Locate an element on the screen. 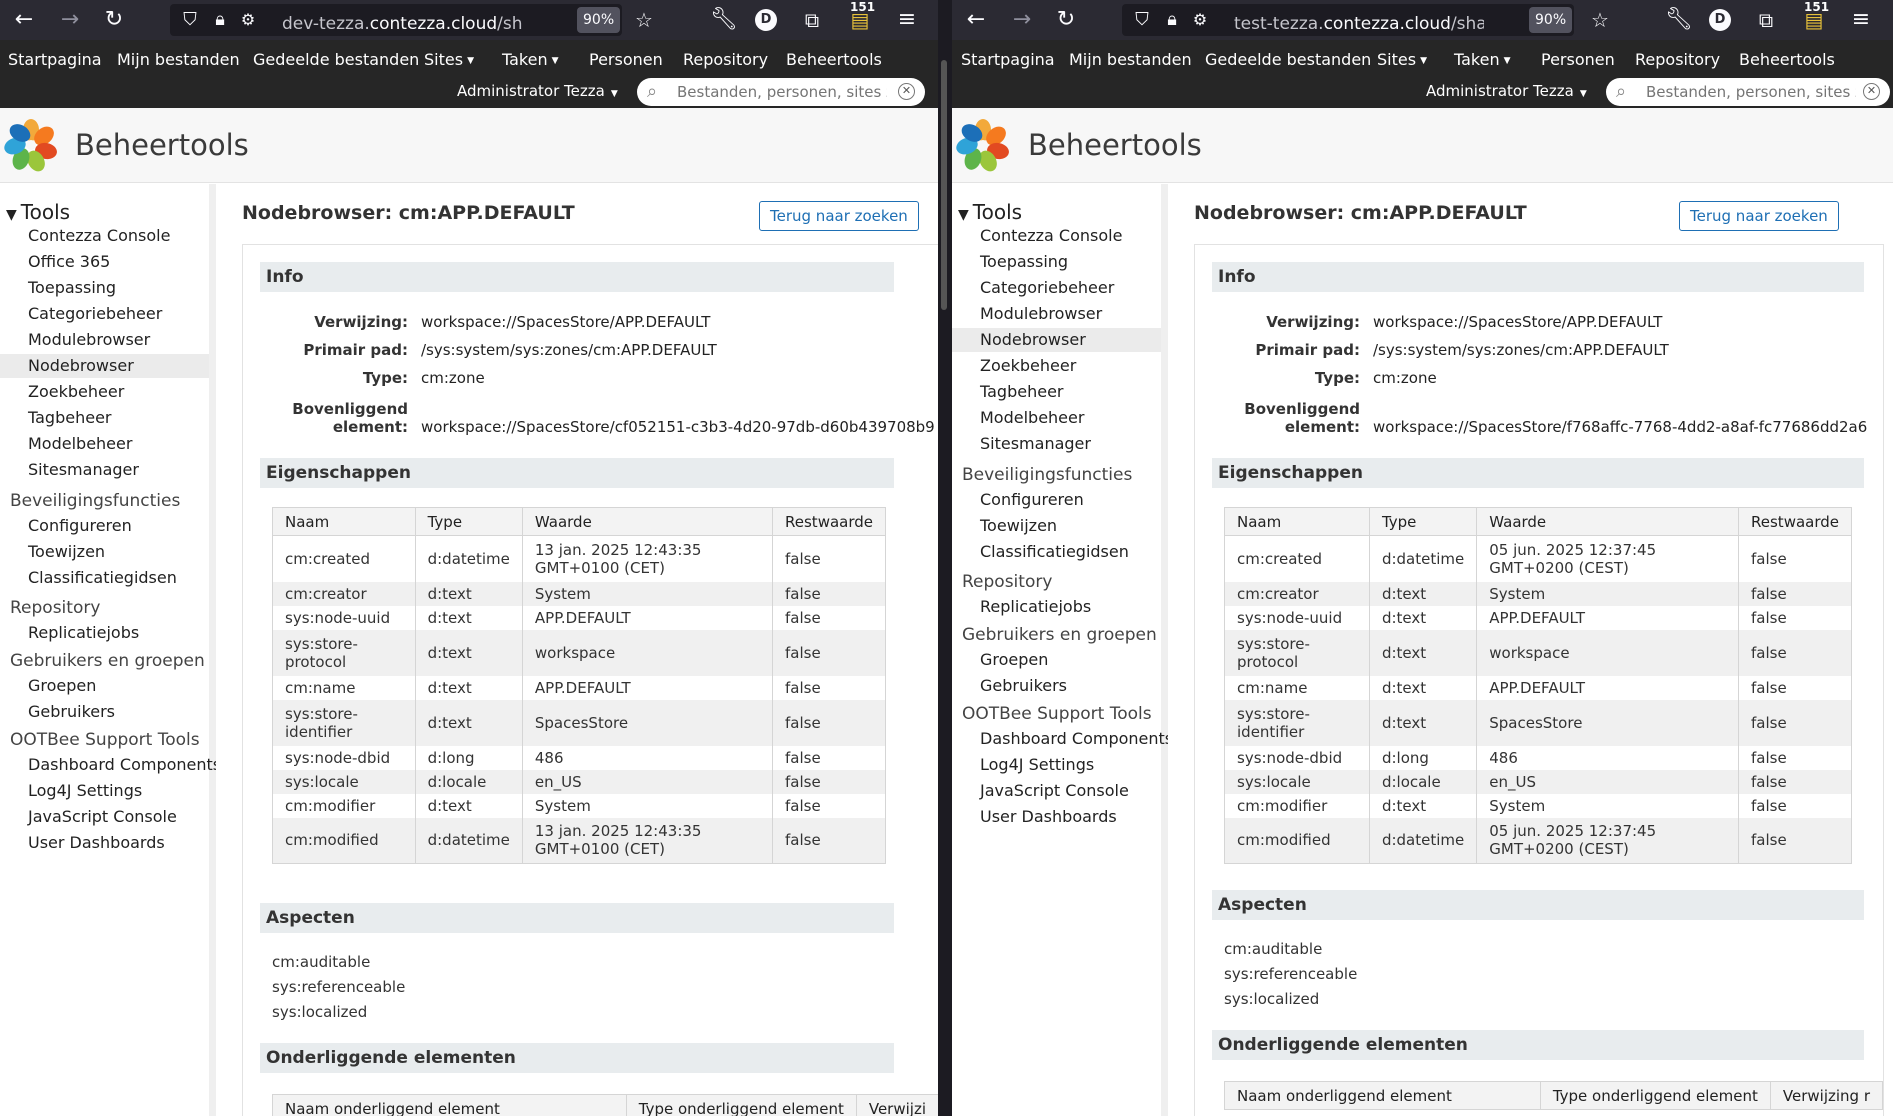 Image resolution: width=1893 pixels, height=1116 pixels. nav-repository: Repository is located at coordinates (1677, 59).